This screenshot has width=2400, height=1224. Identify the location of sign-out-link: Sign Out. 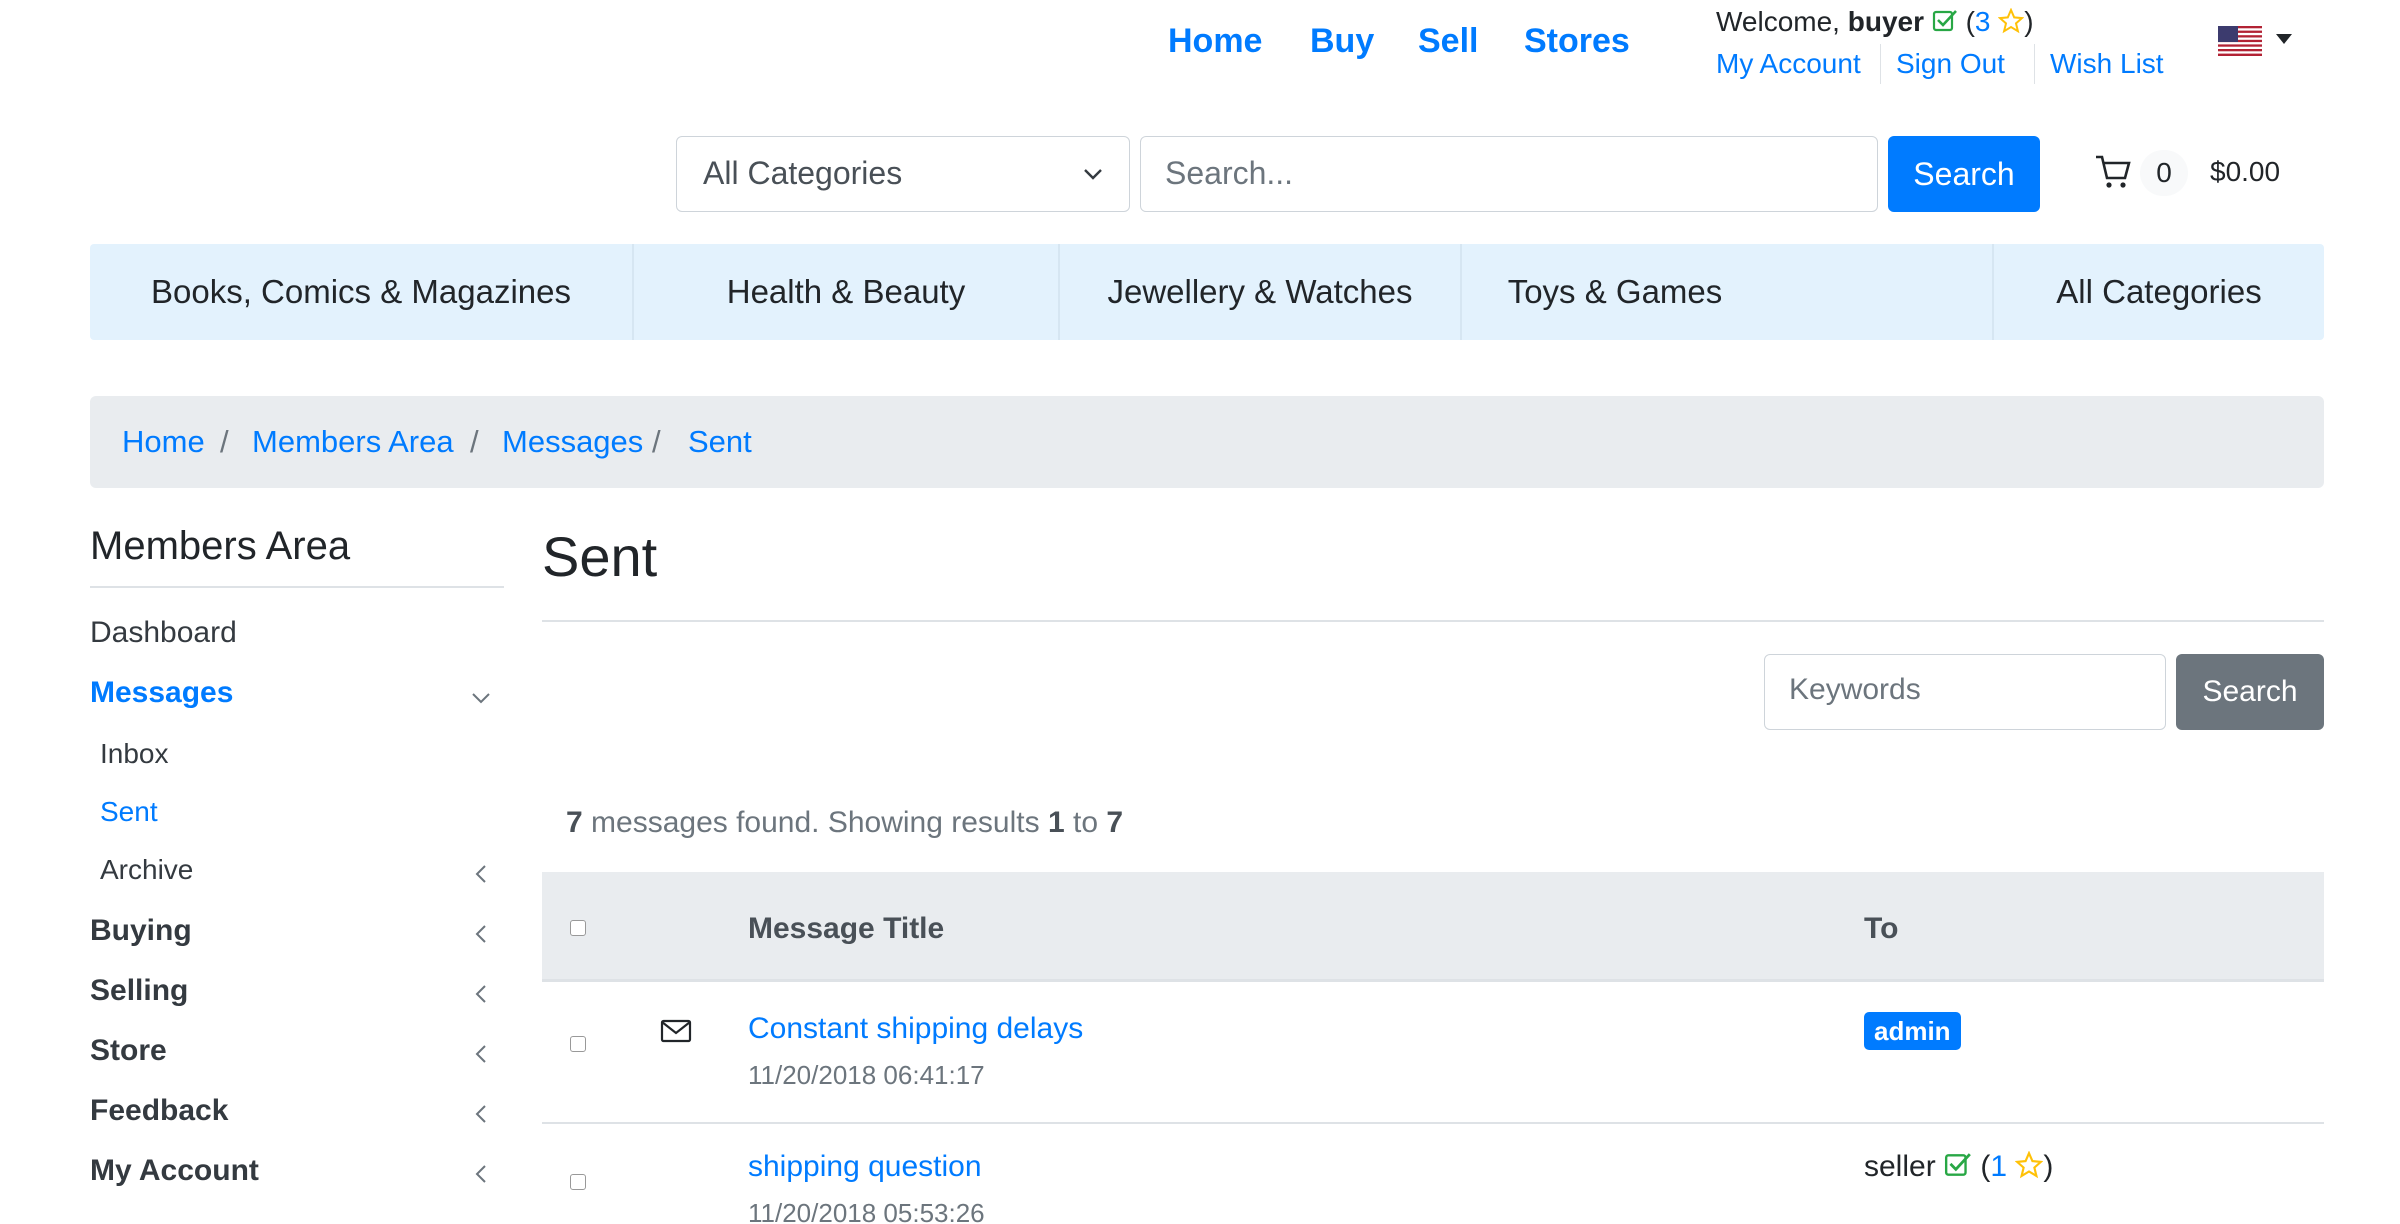
(1950, 64).